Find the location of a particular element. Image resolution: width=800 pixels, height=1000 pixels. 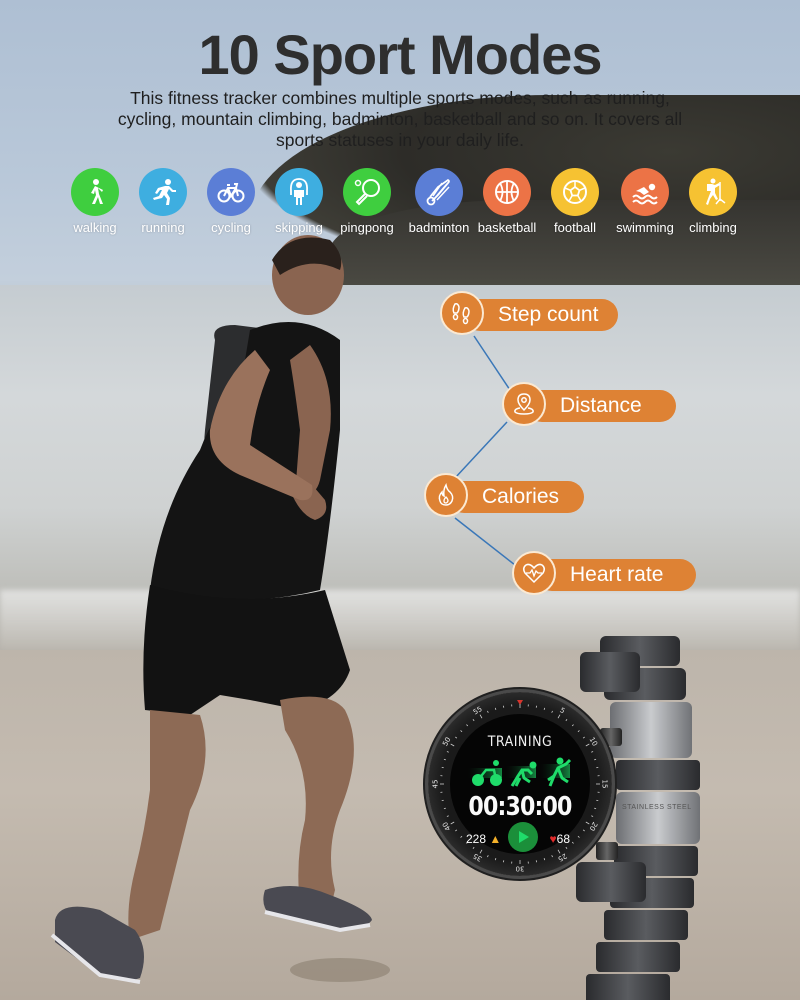

footprints-icon is located at coordinates (462, 313).